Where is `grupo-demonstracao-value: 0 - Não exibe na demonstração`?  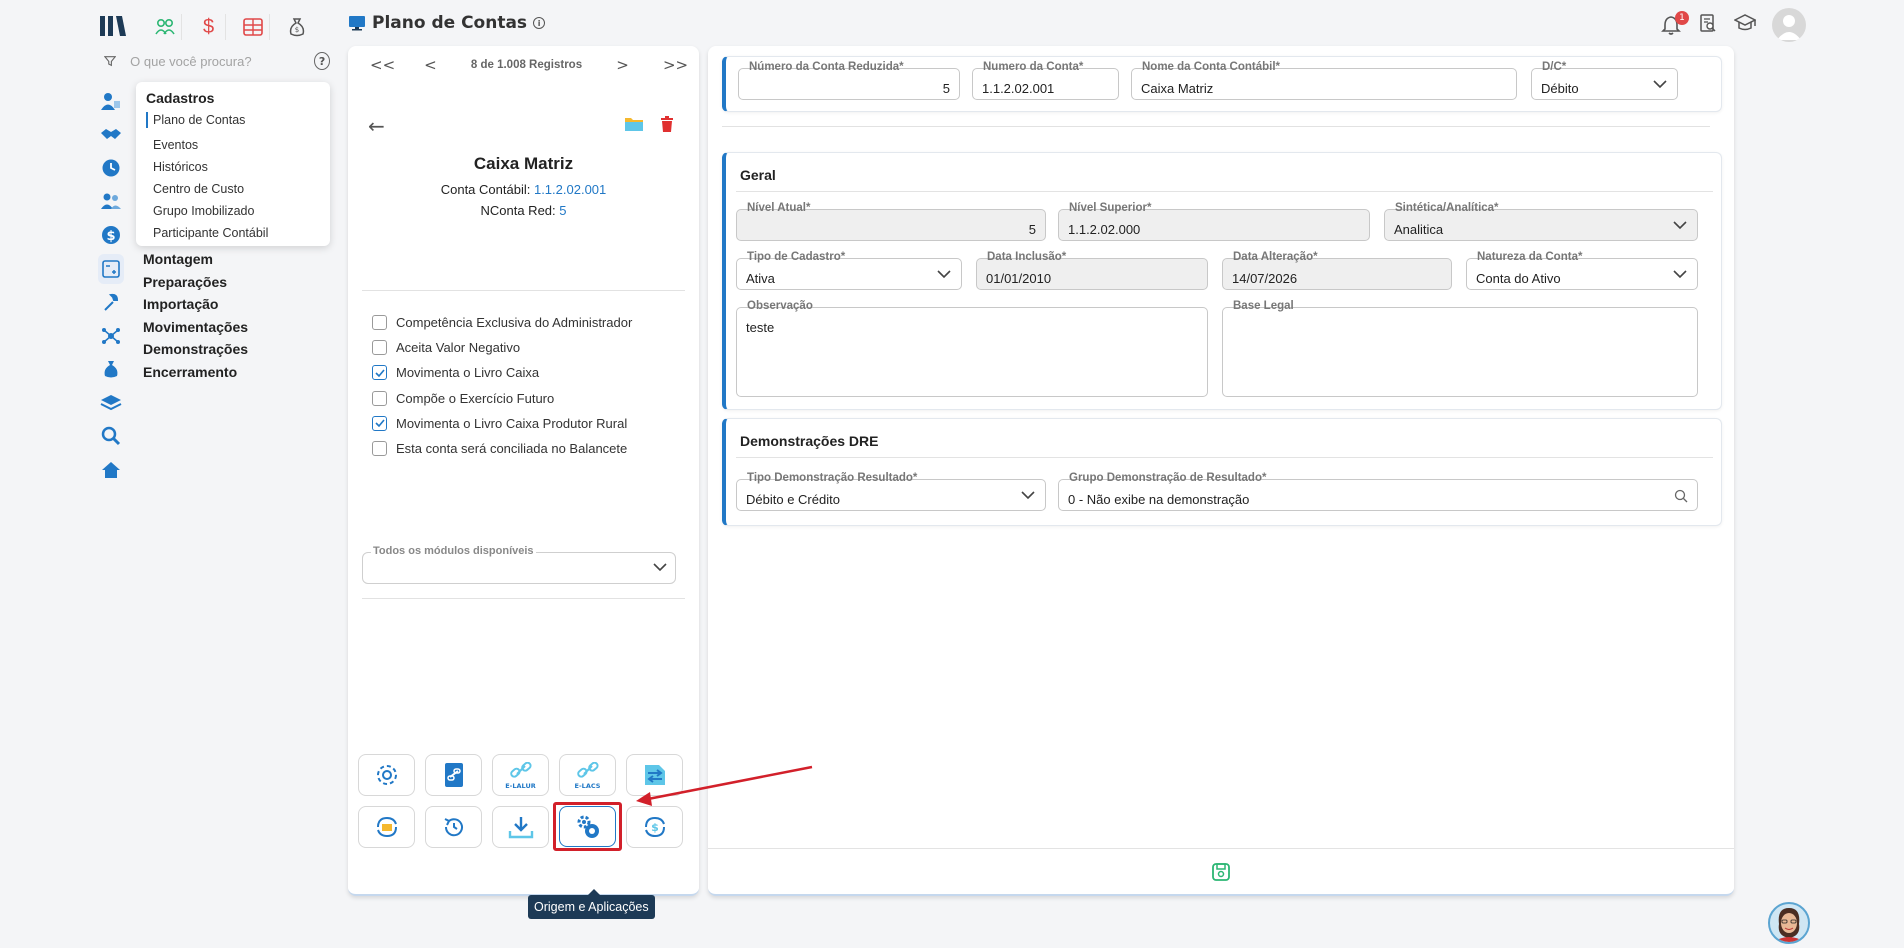
grupo-demonstracao-value: 0 - Não exibe na demonstração is located at coordinates (1159, 499).